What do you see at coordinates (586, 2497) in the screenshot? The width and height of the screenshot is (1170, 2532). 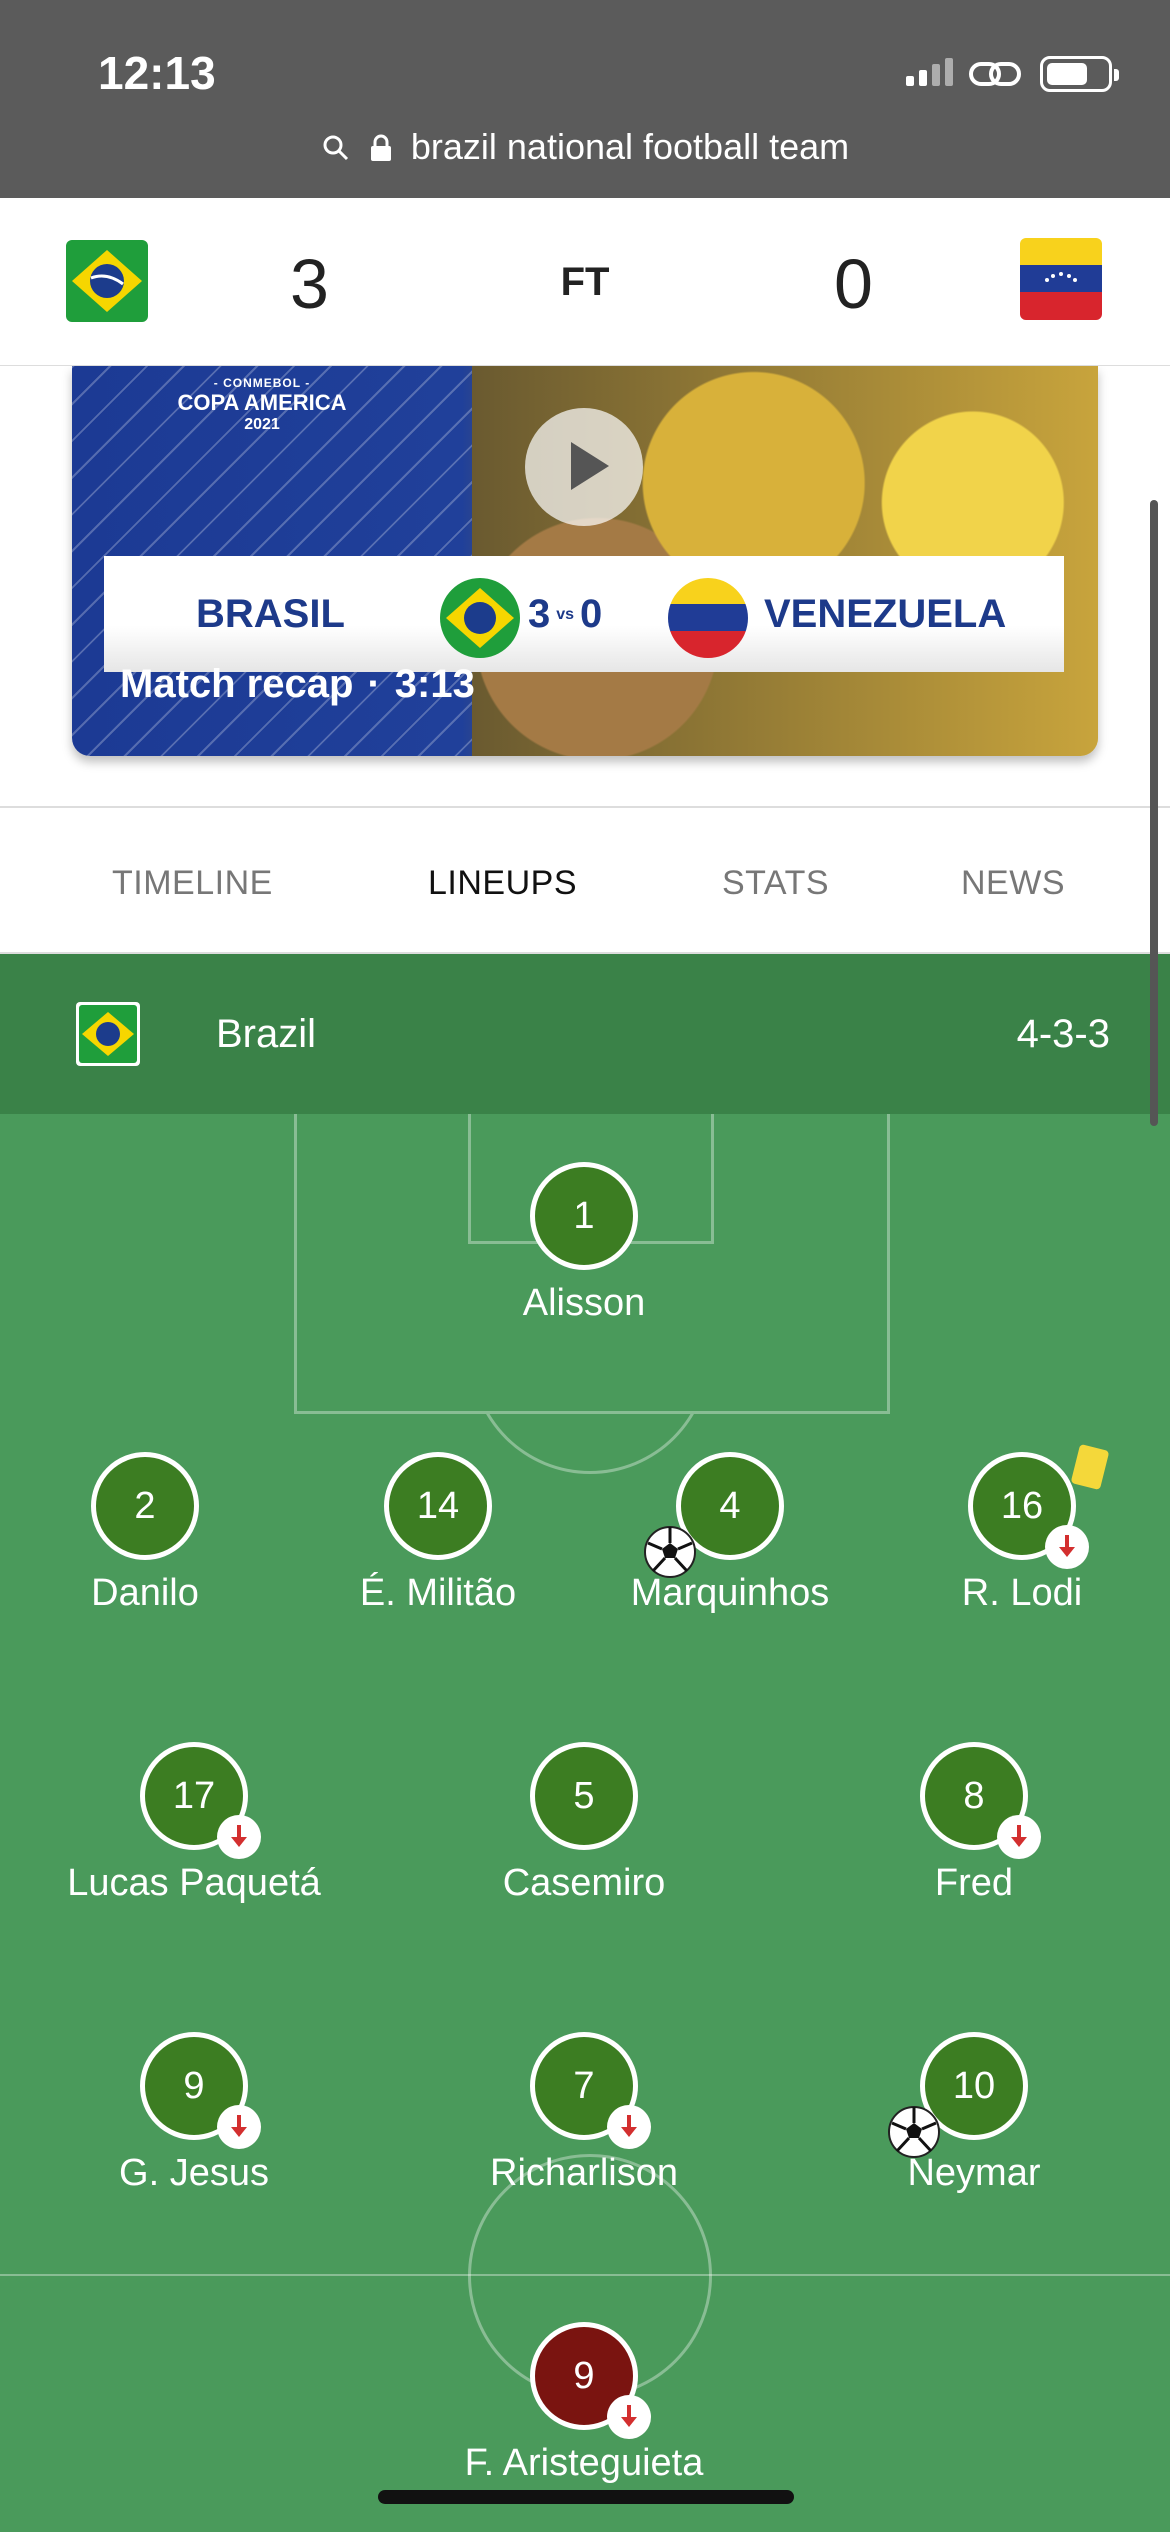 I see `home-indicator` at bounding box center [586, 2497].